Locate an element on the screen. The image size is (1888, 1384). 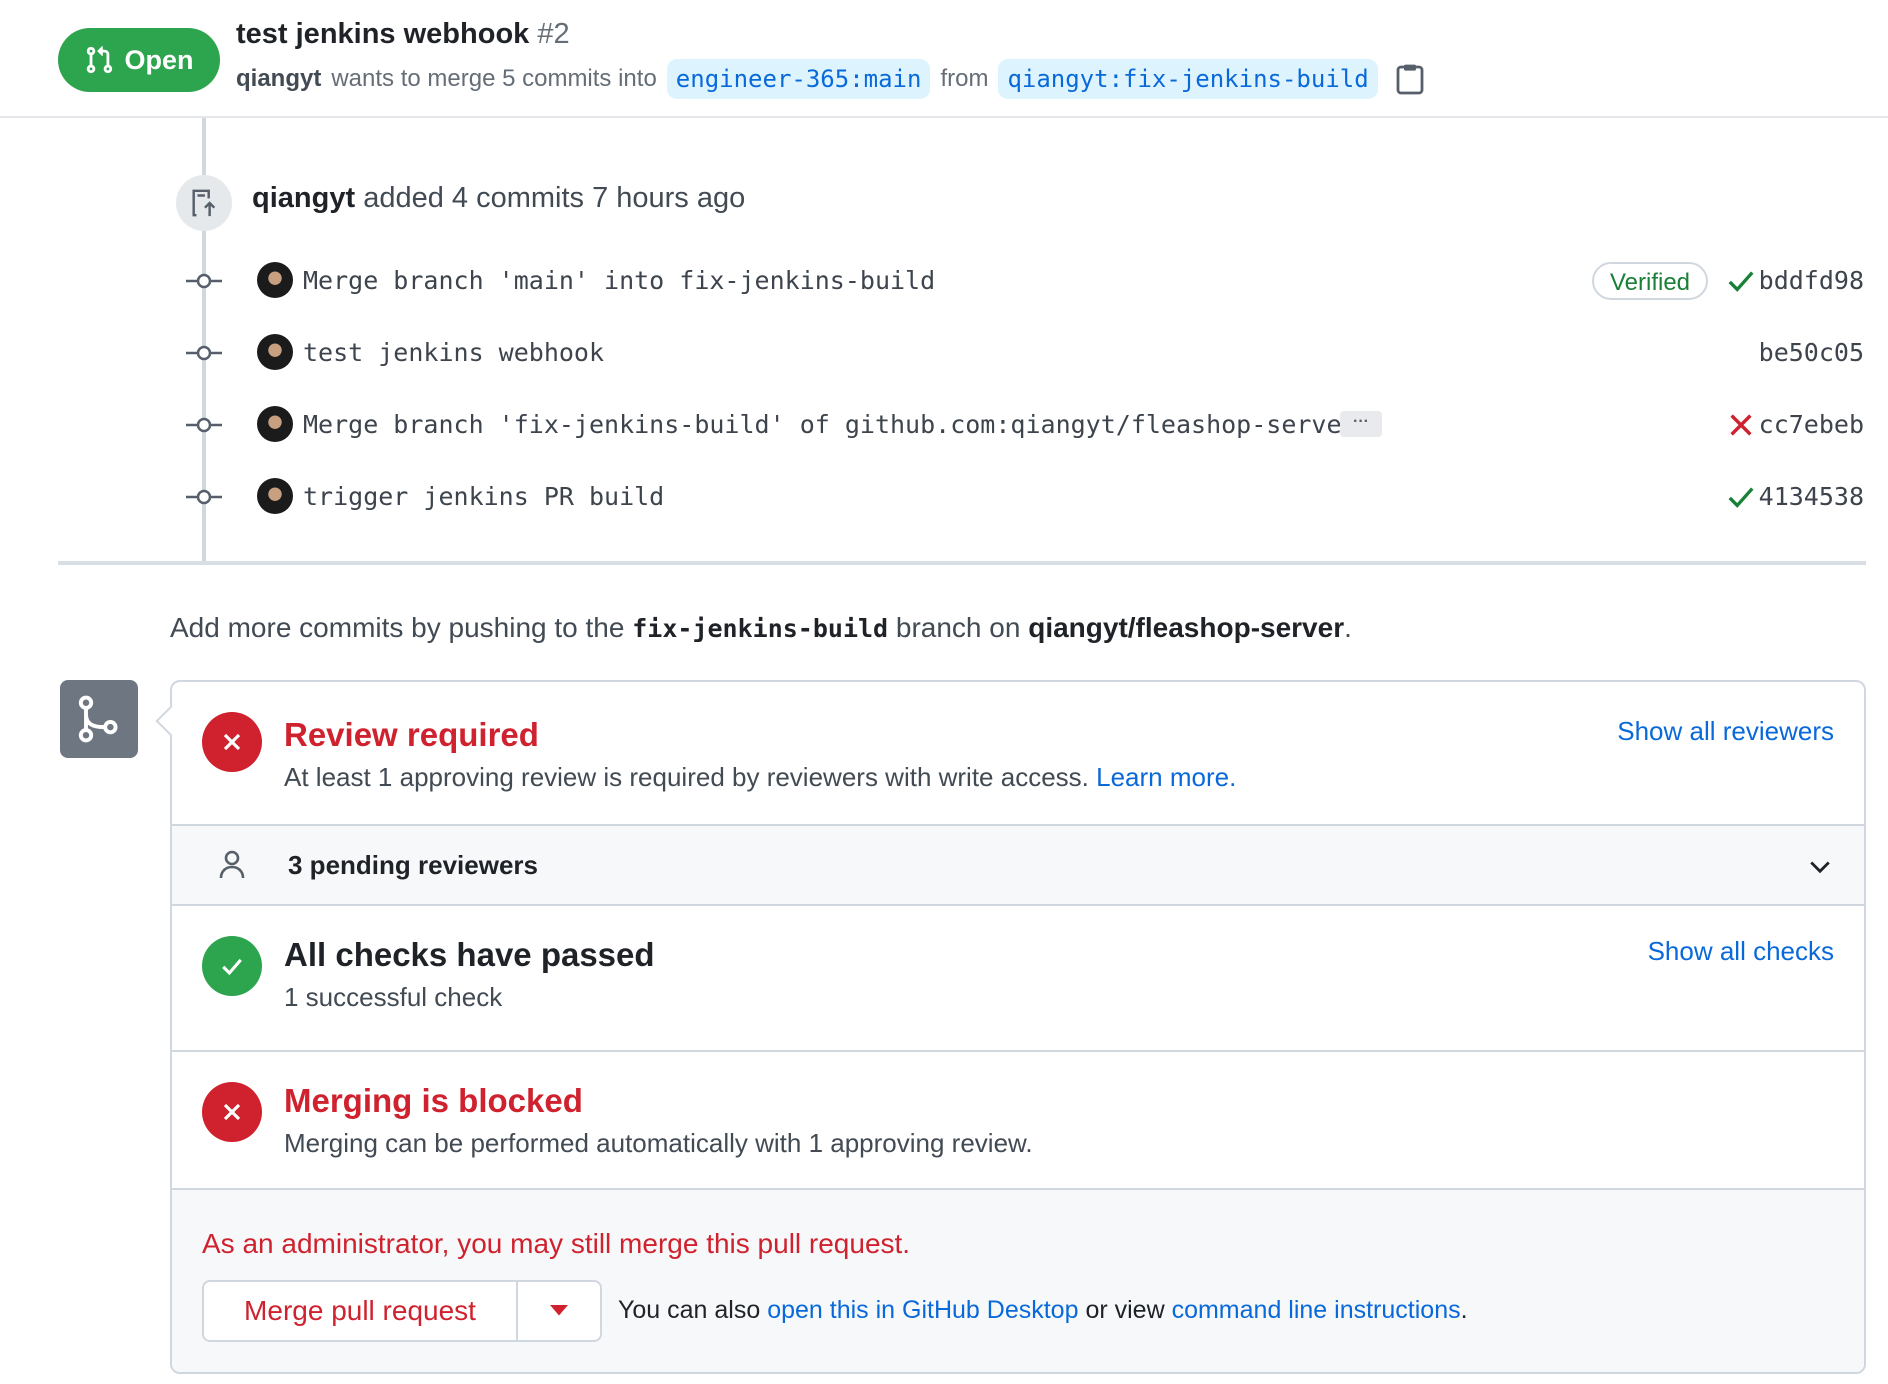
pr-state-badge: Open is located at coordinates (139, 60).